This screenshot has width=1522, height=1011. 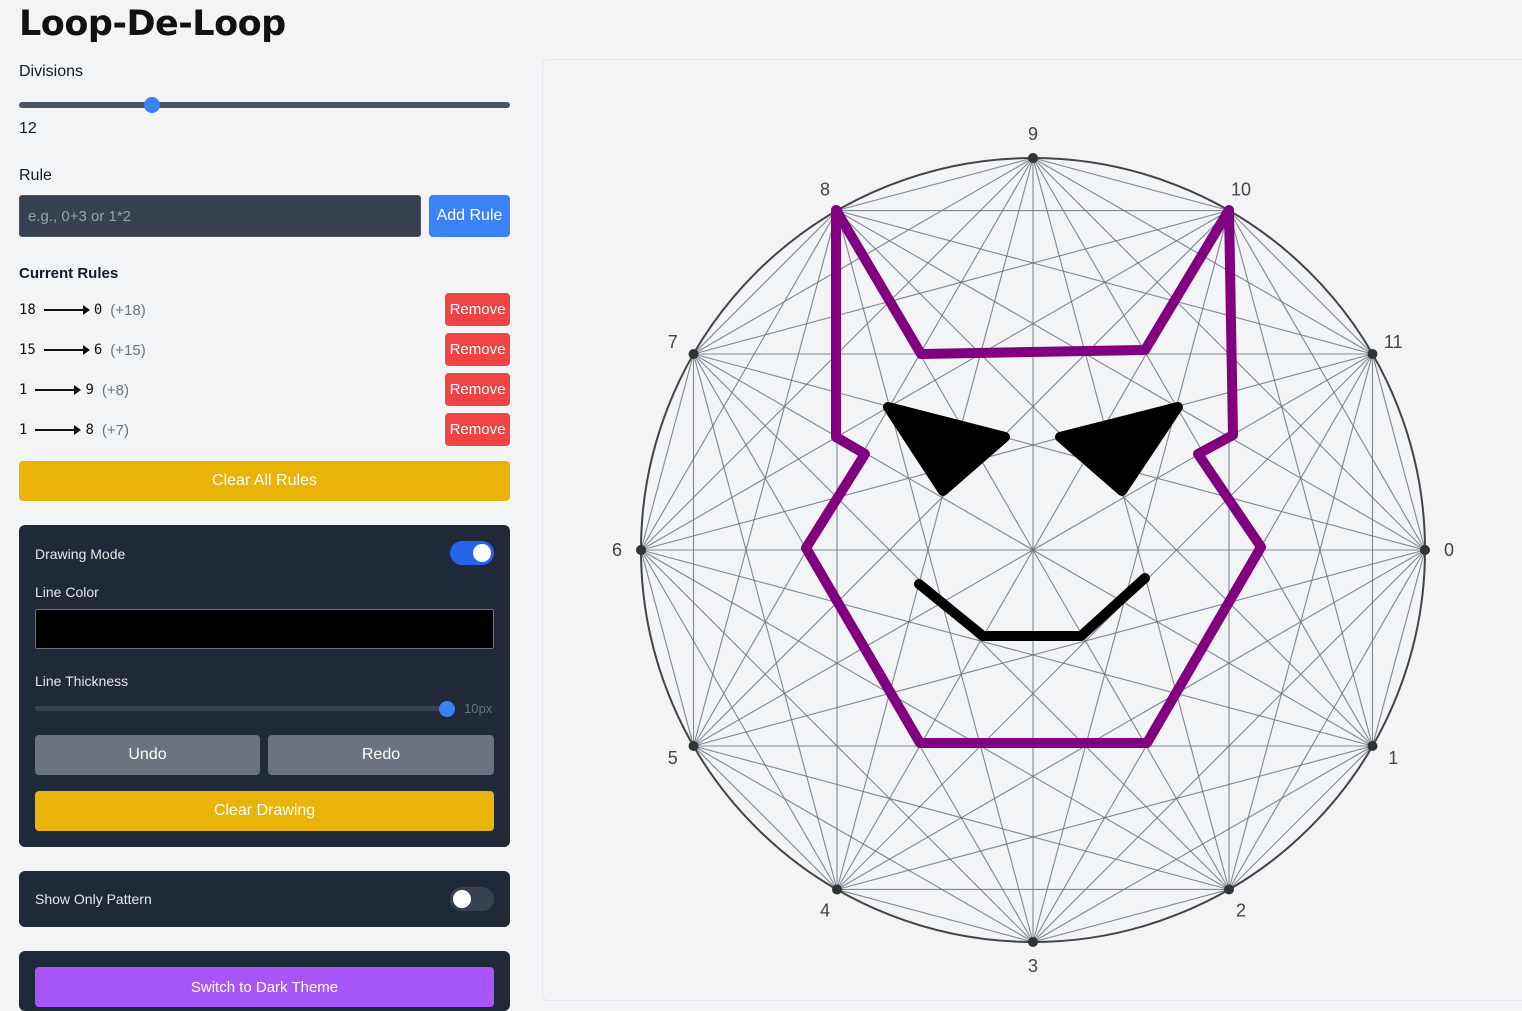 What do you see at coordinates (825, 190) in the screenshot?
I see `division-label: 8` at bounding box center [825, 190].